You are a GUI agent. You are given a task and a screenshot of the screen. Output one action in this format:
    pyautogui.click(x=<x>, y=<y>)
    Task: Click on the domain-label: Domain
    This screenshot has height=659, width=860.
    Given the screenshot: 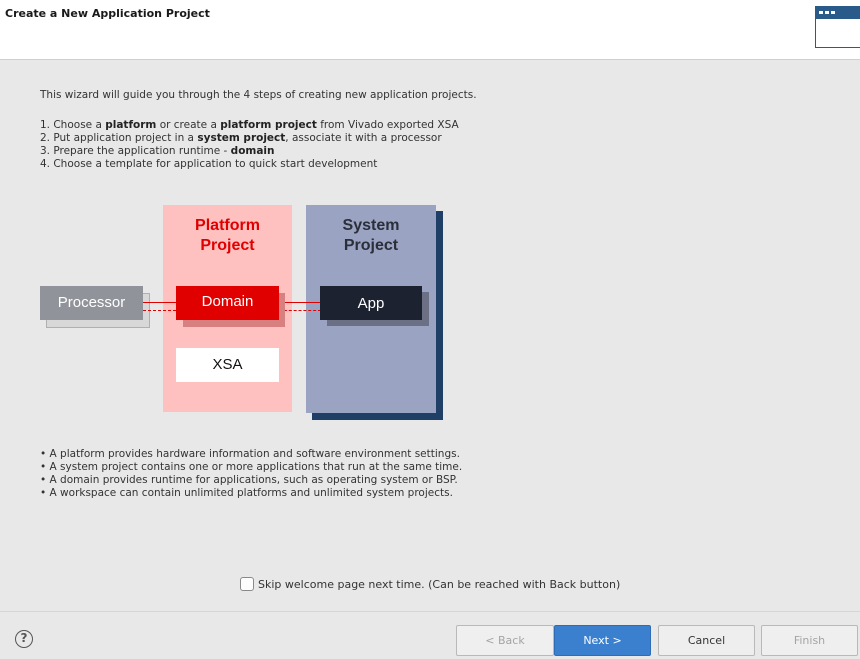 What is the action you would take?
    pyautogui.click(x=227, y=301)
    